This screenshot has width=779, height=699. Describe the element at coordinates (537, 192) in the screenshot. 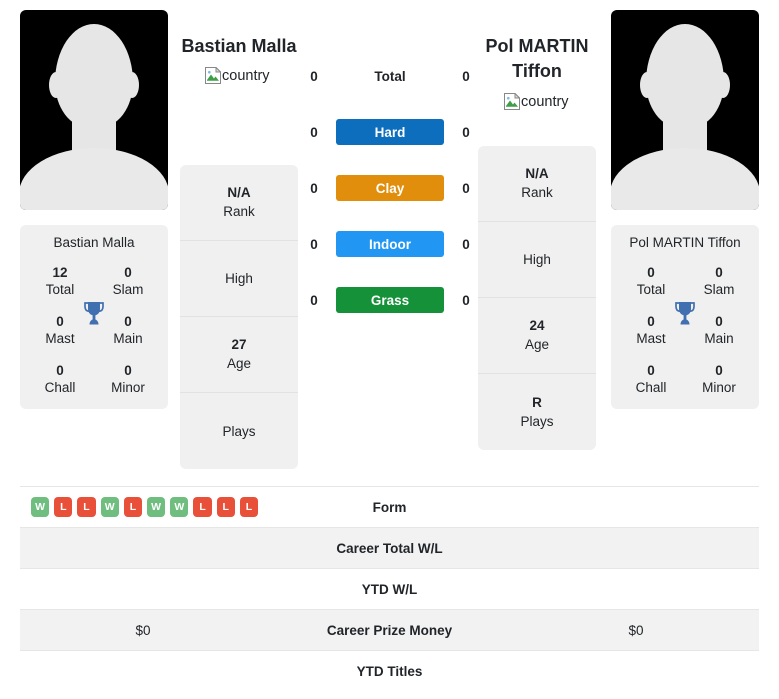

I see `rank-label-right: Rank` at that location.